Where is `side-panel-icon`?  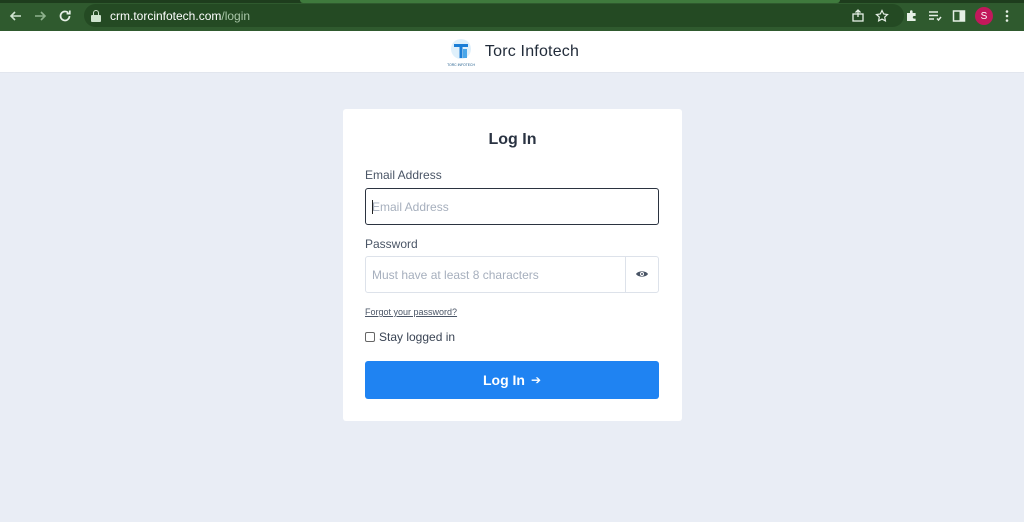
side-panel-icon is located at coordinates (959, 16).